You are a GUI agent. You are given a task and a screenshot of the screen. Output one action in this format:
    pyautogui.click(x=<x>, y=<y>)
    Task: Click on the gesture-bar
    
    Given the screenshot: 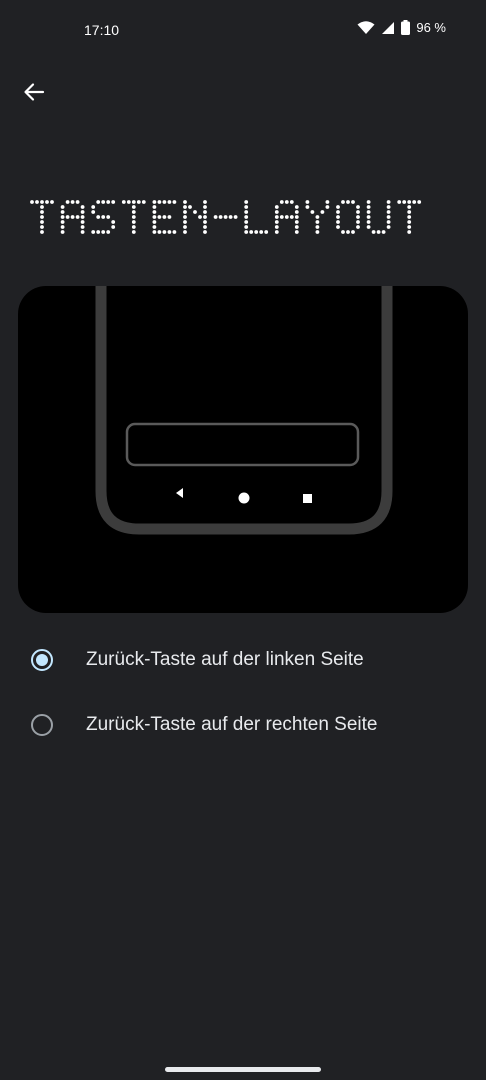 What is the action you would take?
    pyautogui.click(x=243, y=1069)
    